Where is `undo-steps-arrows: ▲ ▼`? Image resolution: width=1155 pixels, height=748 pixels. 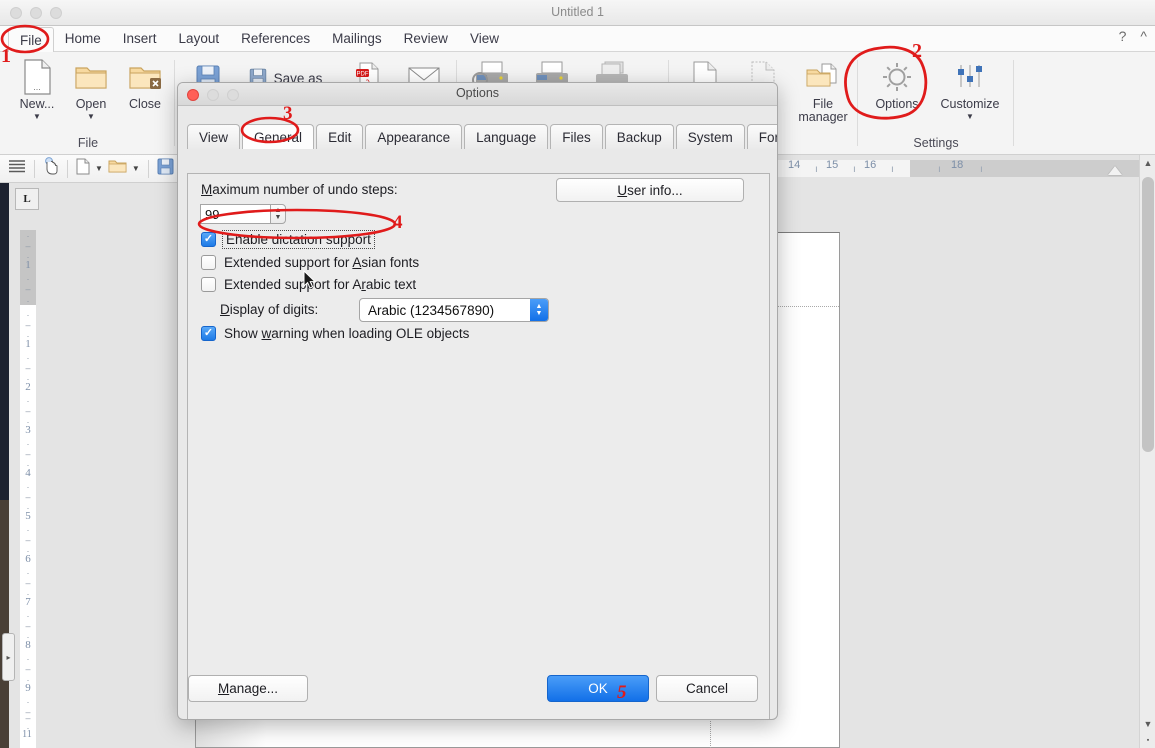 undo-steps-arrows: ▲ ▼ is located at coordinates (278, 214).